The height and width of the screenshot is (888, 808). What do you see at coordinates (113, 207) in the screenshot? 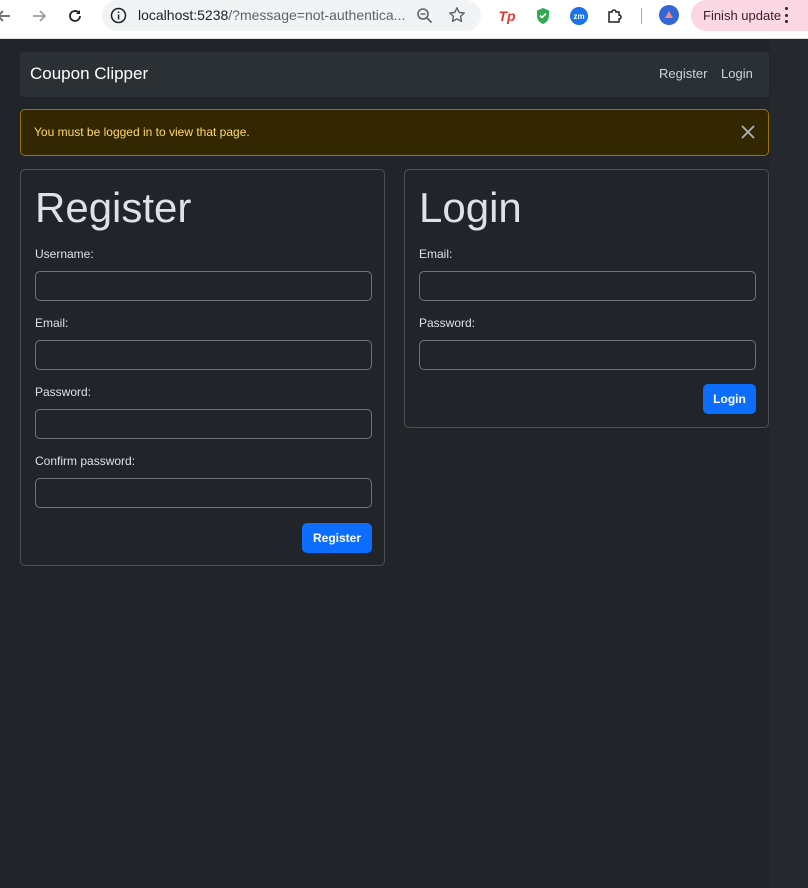
I see `register-title: Register` at bounding box center [113, 207].